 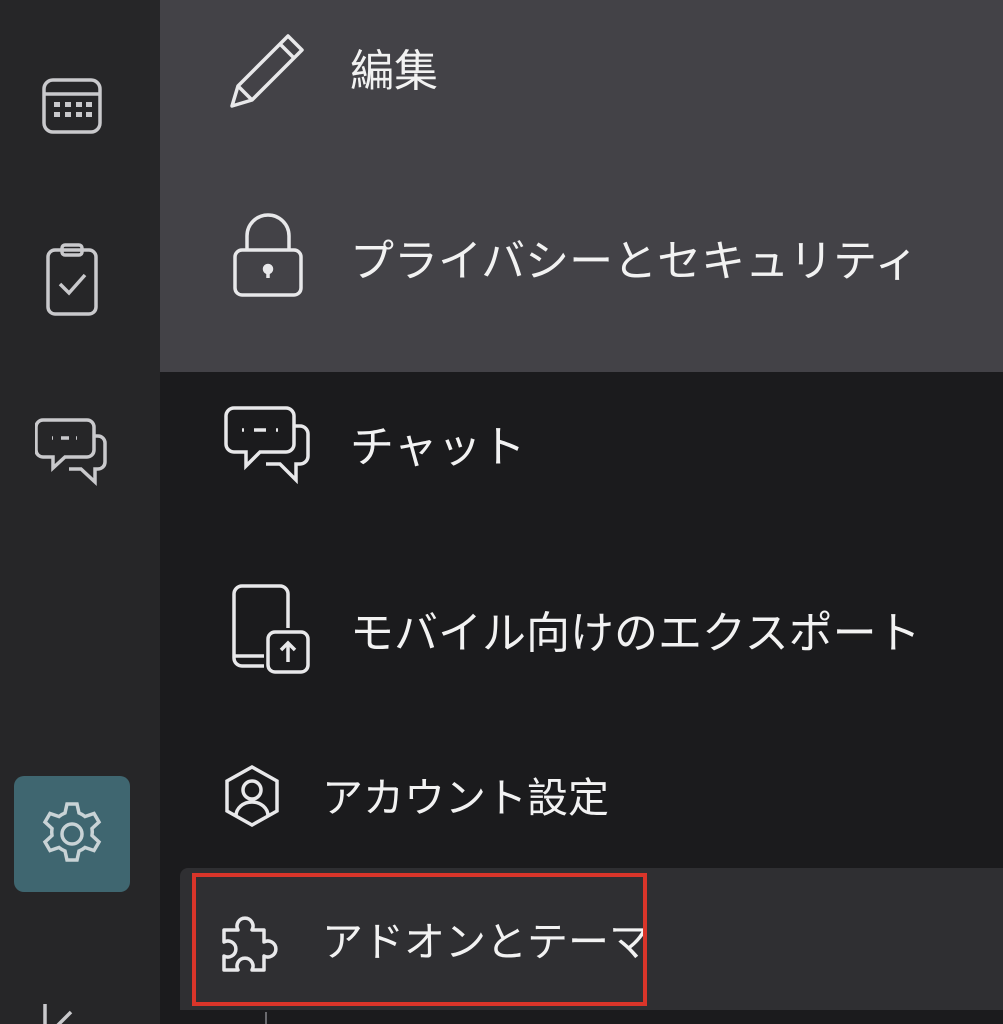 I want to click on collapse-icon, so click(x=72, y=1004).